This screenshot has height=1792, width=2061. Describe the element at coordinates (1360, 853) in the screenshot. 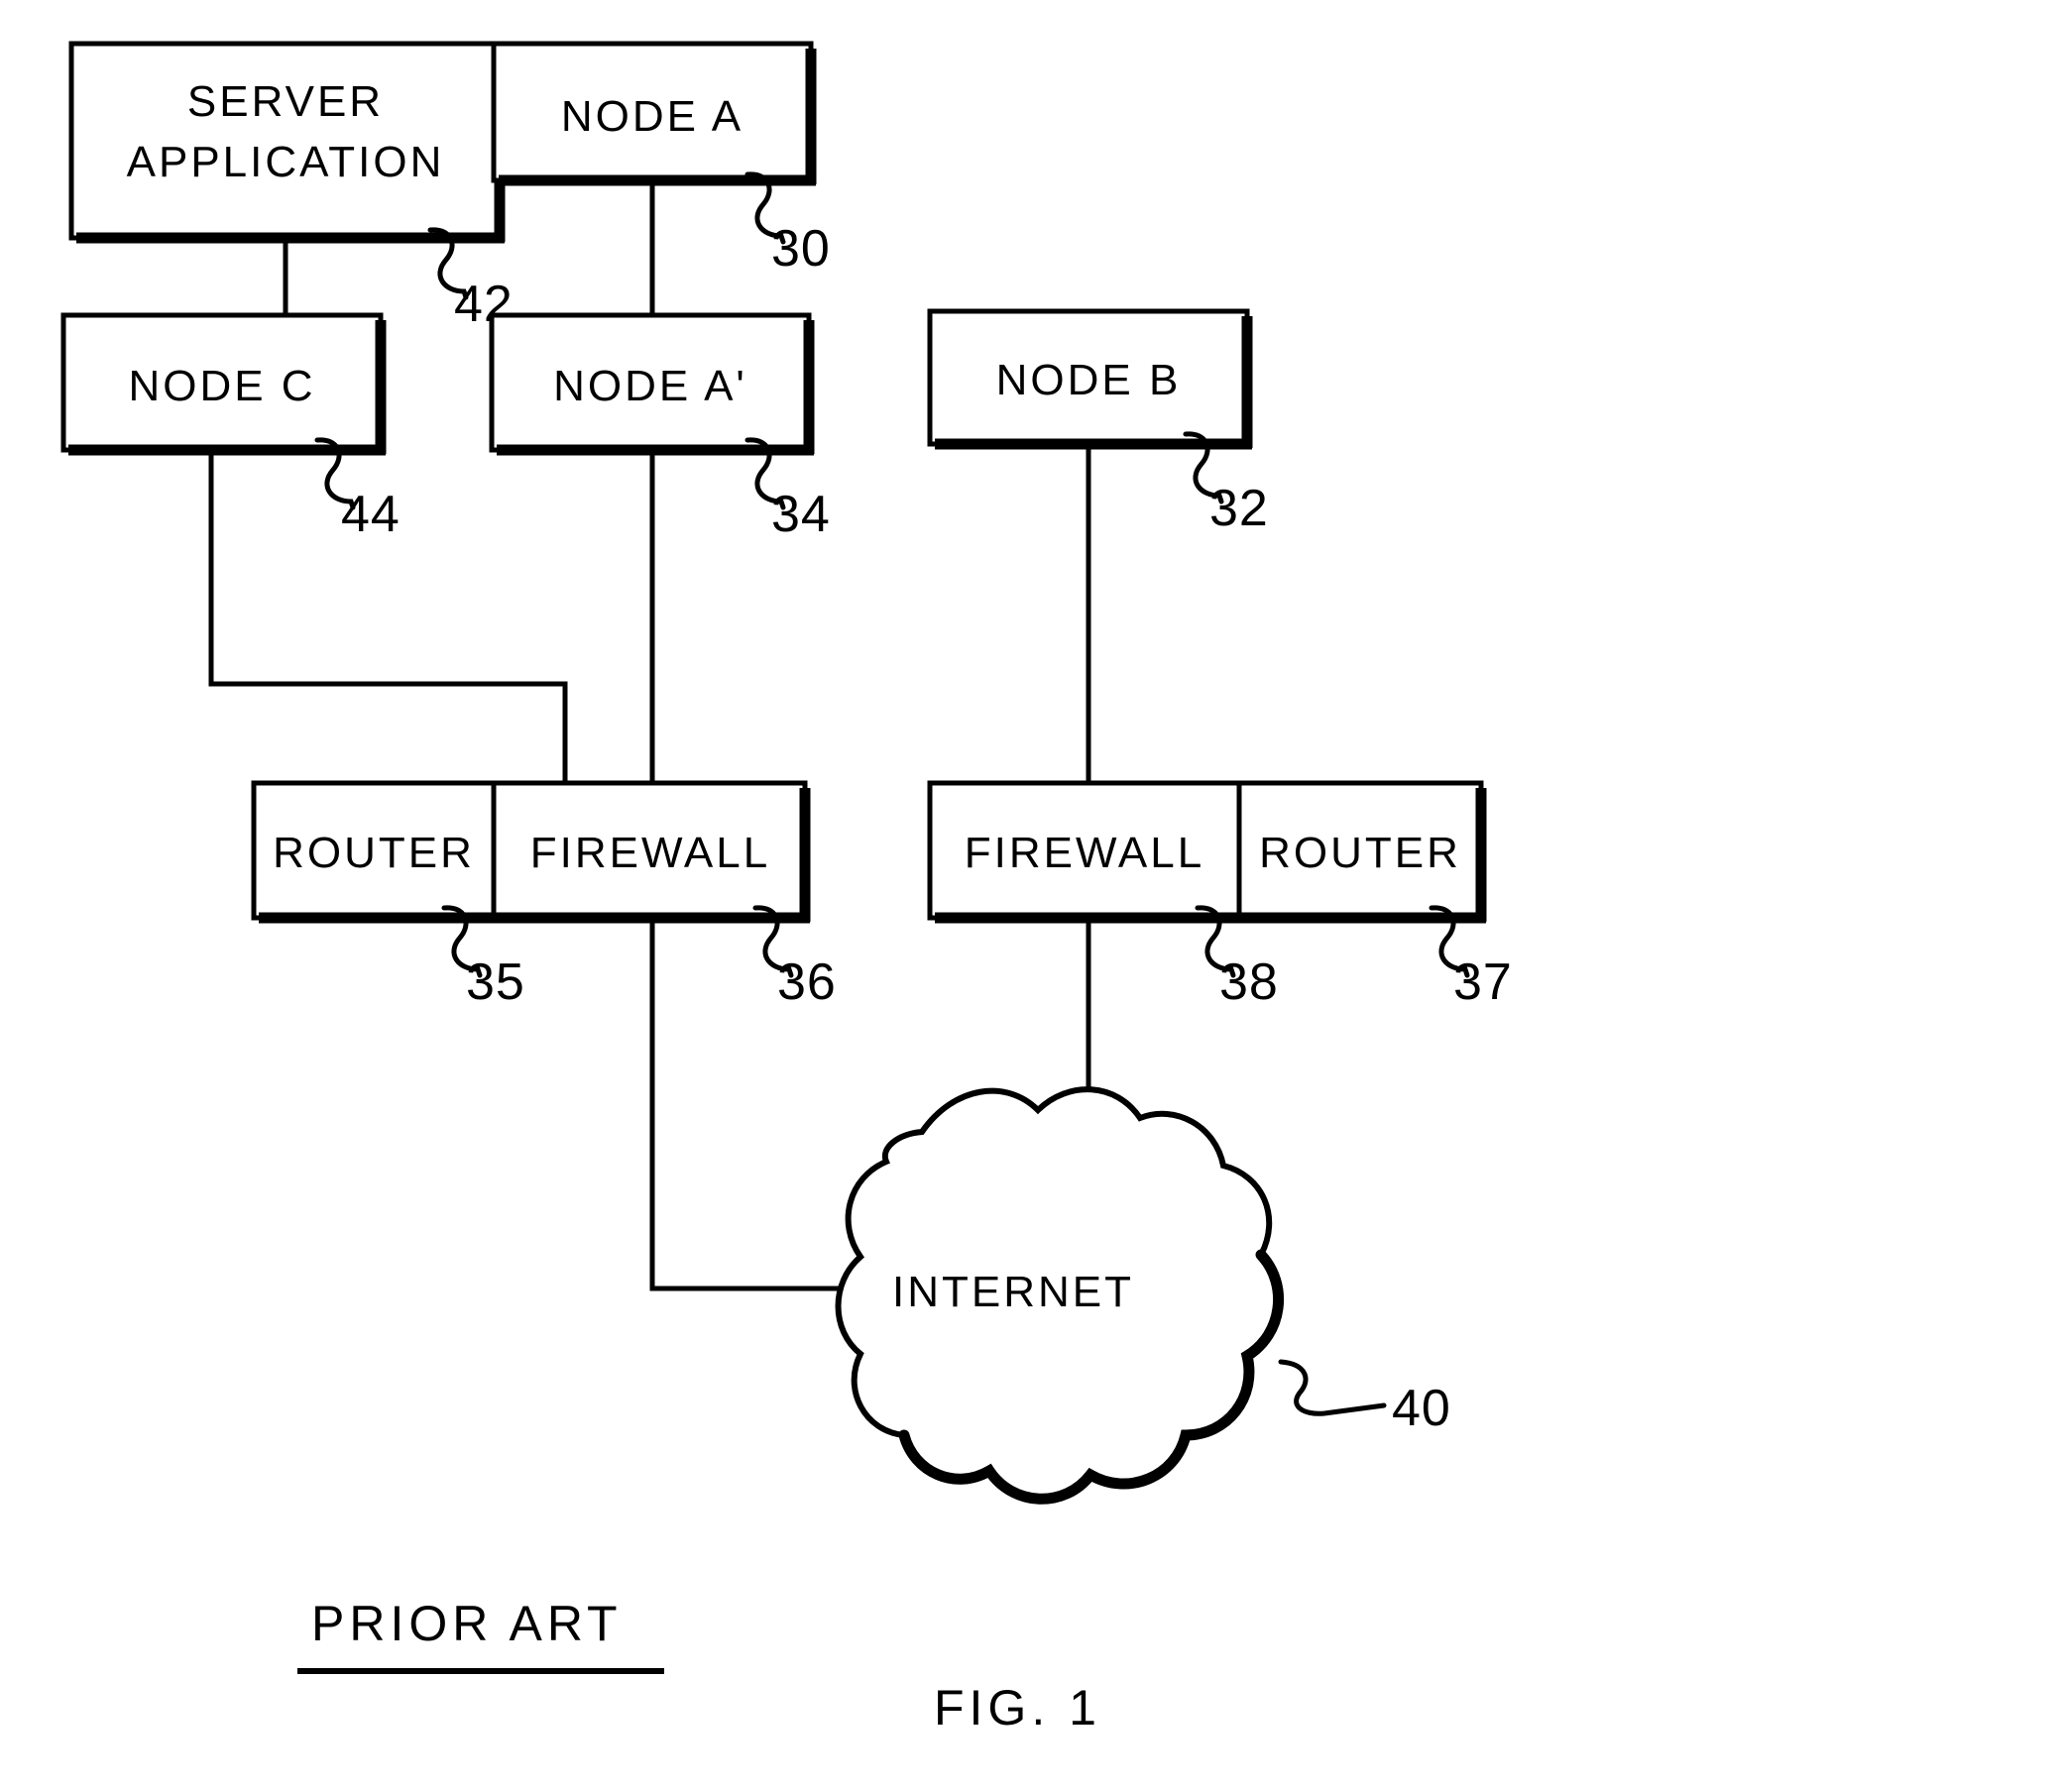

I see `router-right-label: ROUTER` at that location.